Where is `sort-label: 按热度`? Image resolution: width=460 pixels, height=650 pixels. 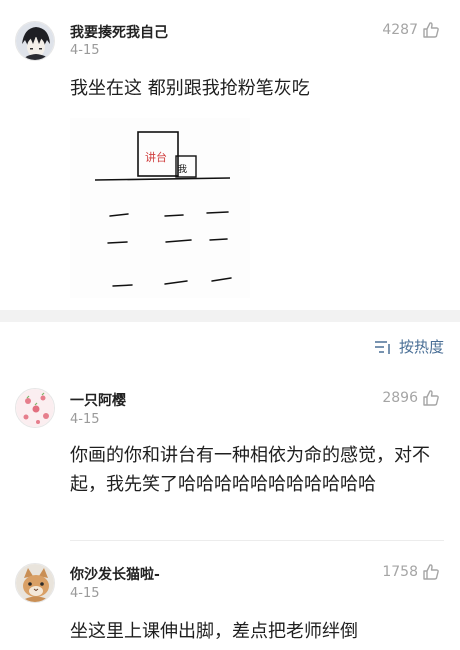
sort-label: 按热度 is located at coordinates (421, 347).